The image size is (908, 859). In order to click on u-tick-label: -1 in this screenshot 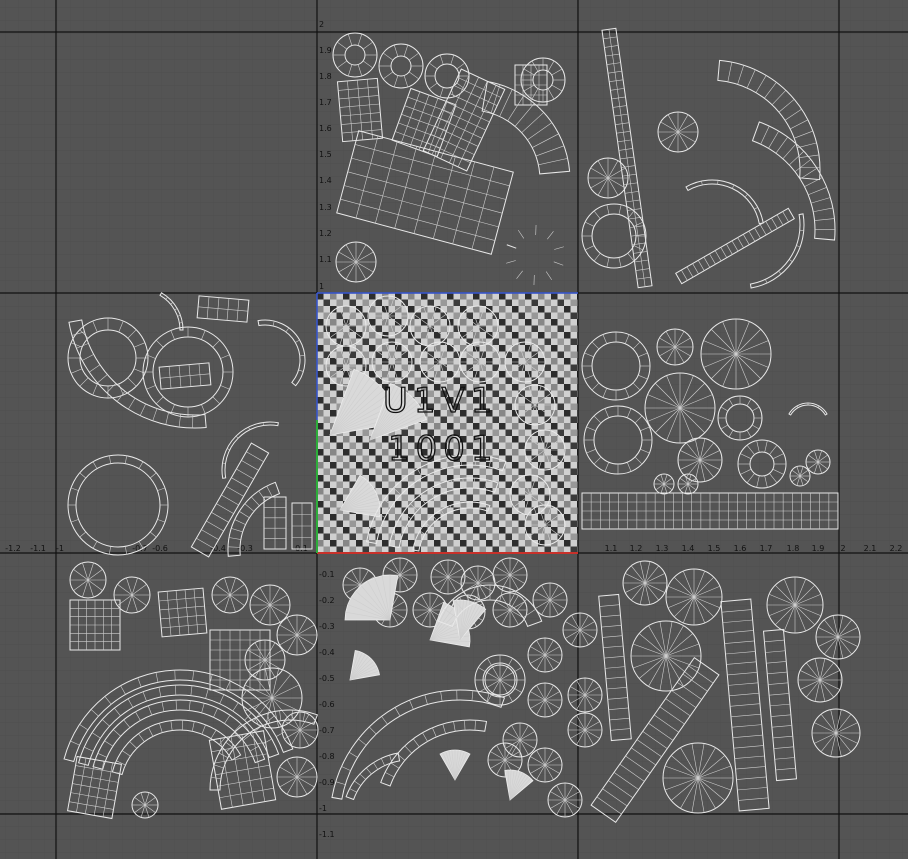, I will do `click(60, 548)`.